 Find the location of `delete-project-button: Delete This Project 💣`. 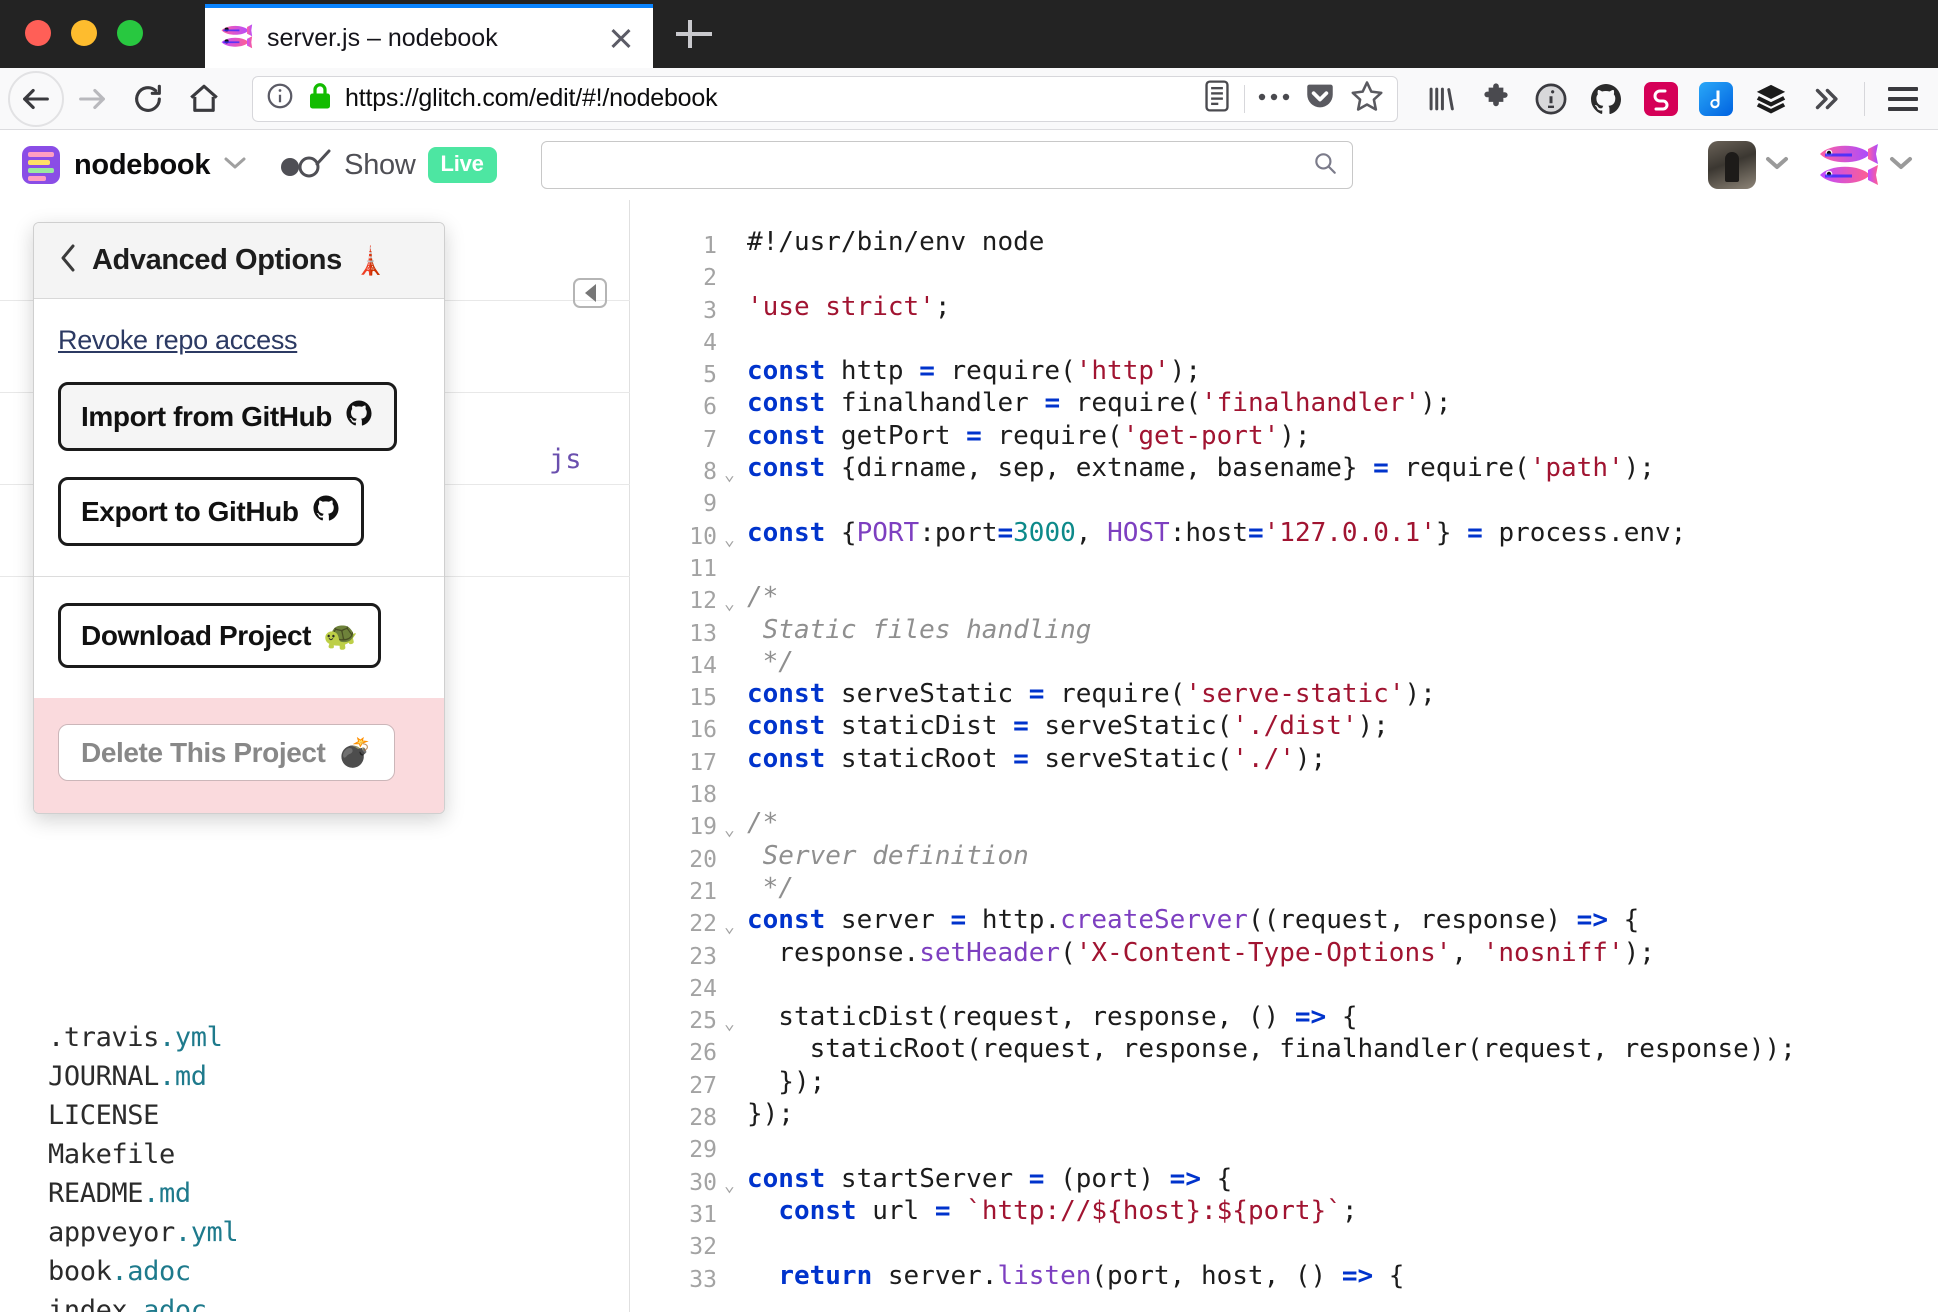

delete-project-button: Delete This Project 💣 is located at coordinates (226, 752).